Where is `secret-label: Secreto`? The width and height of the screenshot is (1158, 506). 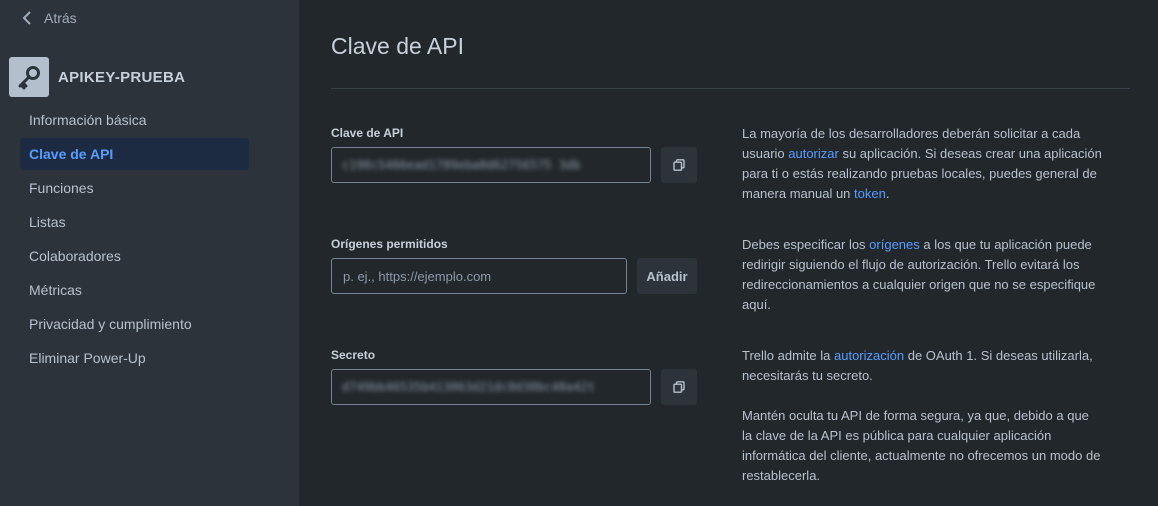 secret-label: Secreto is located at coordinates (353, 355).